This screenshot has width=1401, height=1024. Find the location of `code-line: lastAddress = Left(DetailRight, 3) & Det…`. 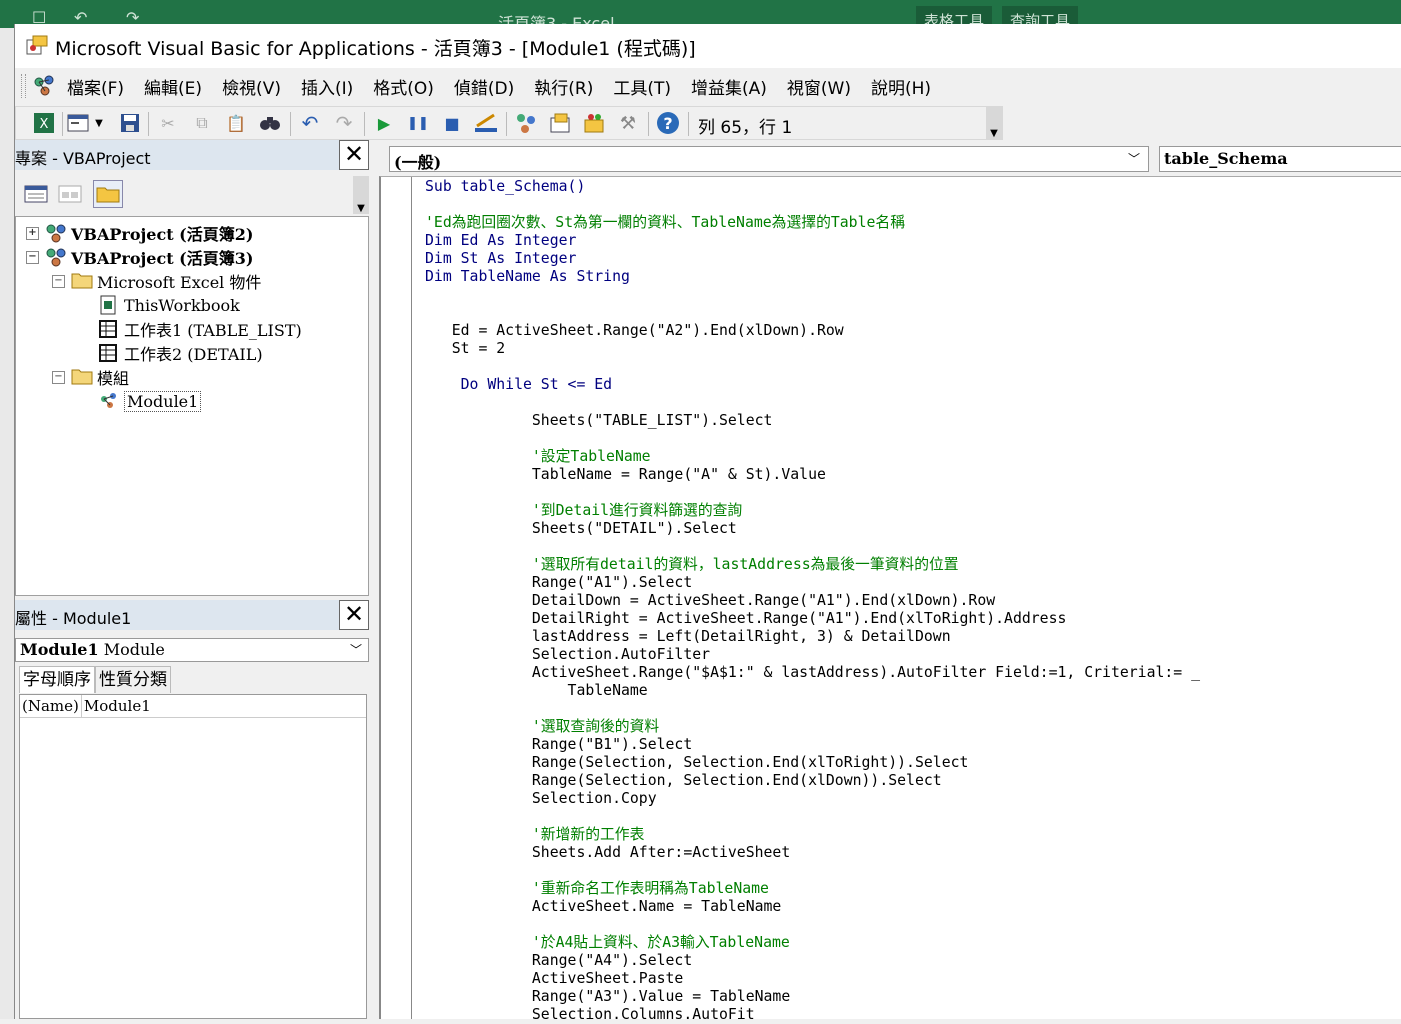

code-line: lastAddress = Left(DetailRight, 3) & Det… is located at coordinates (812, 637).